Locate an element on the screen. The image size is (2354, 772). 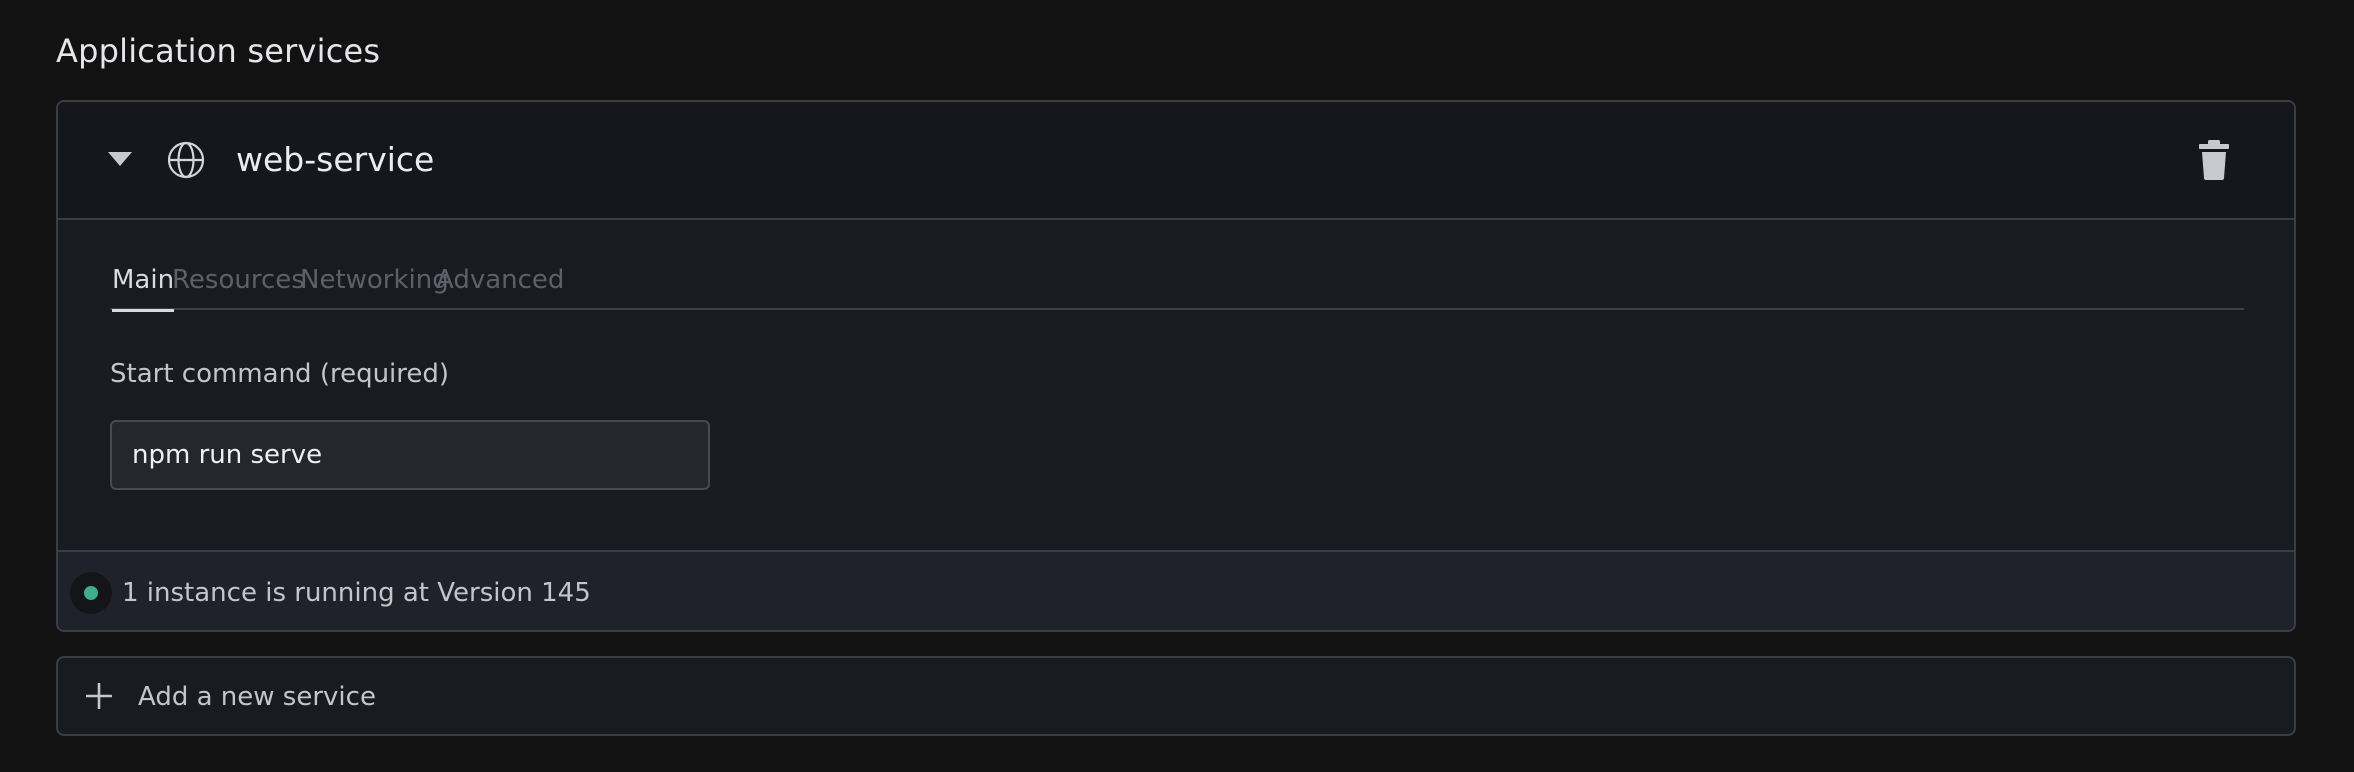
status-text: 1 instance is running at Version 145 is located at coordinates (356, 593).